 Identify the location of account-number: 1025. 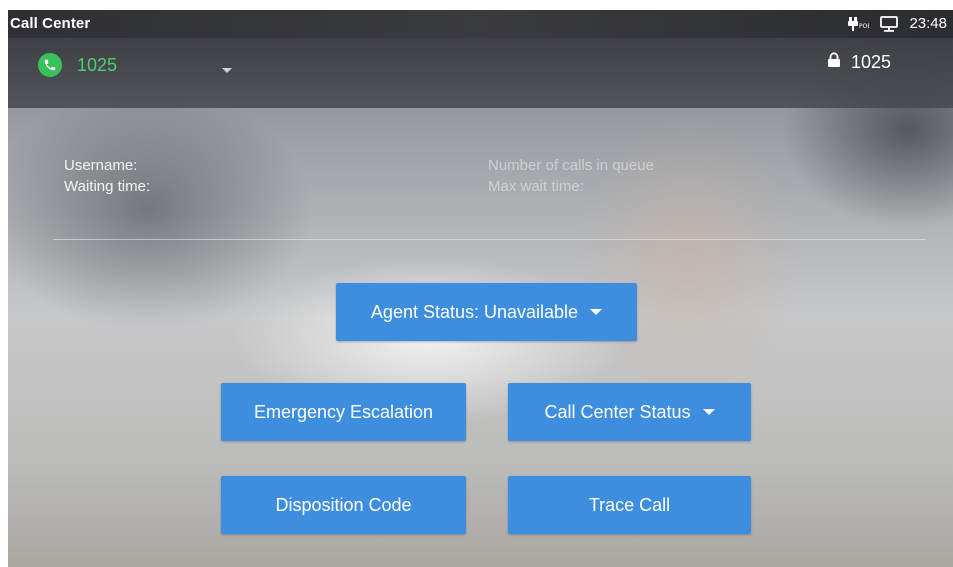
(97, 64).